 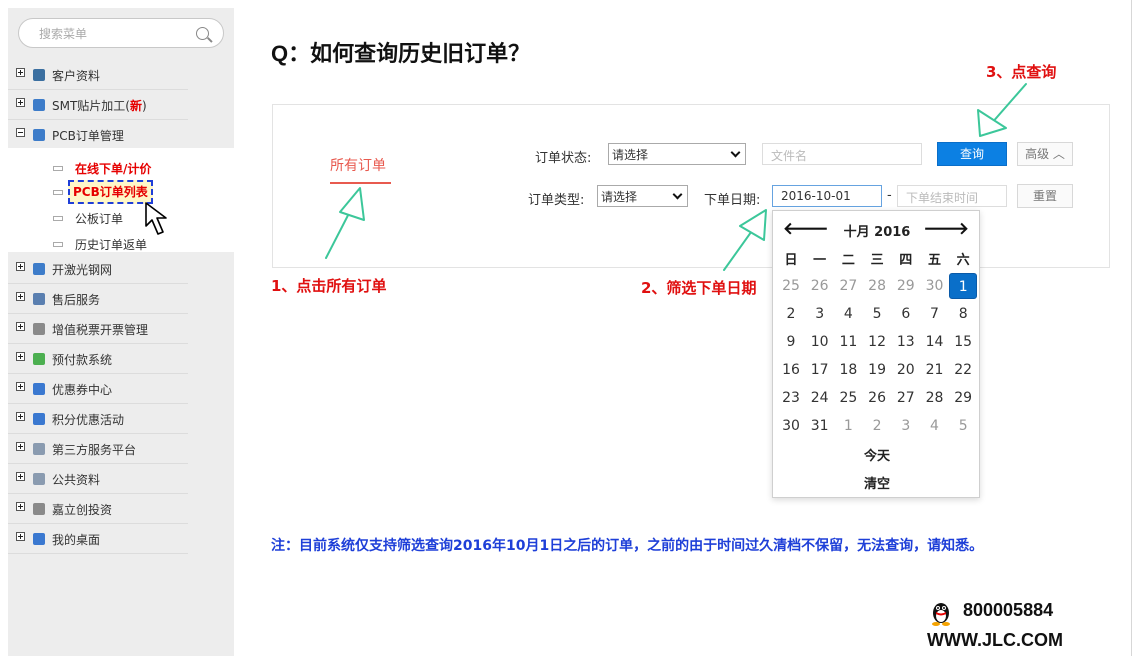 I want to click on calendar-day: 16, so click(x=791, y=370).